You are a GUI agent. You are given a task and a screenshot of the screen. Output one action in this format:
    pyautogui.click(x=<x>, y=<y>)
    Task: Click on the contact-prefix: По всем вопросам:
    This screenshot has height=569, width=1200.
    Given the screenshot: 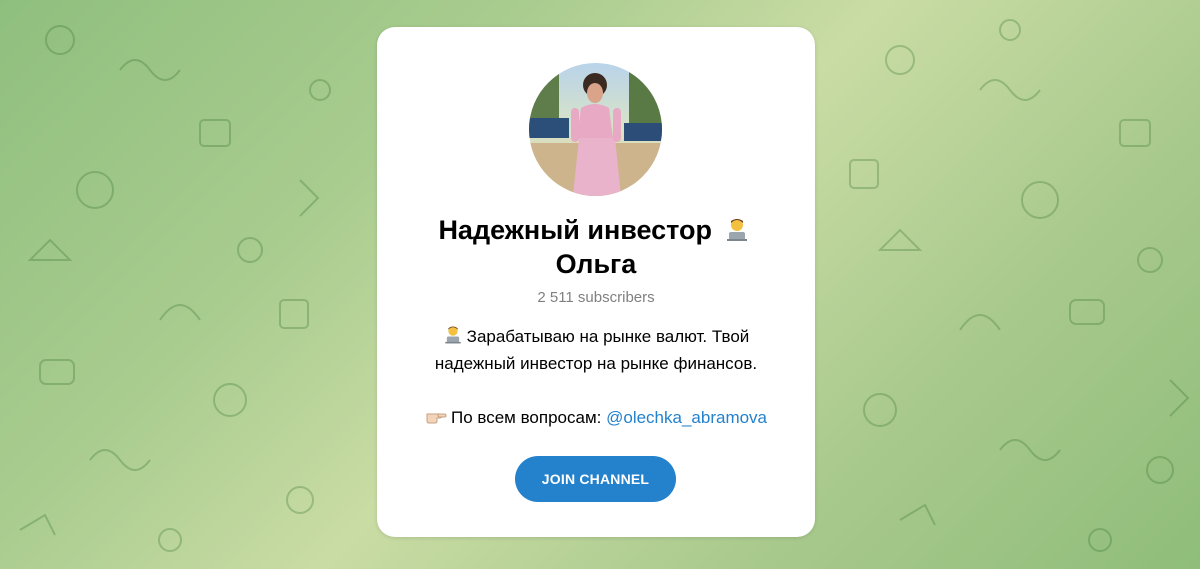 What is the action you would take?
    pyautogui.click(x=526, y=417)
    